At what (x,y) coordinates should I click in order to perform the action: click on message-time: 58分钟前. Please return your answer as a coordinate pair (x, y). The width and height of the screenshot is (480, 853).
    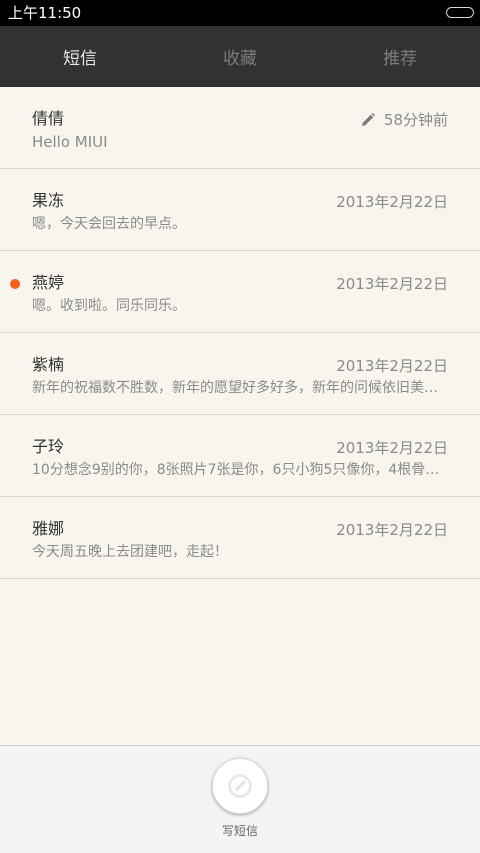
    Looking at the image, I should click on (404, 120).